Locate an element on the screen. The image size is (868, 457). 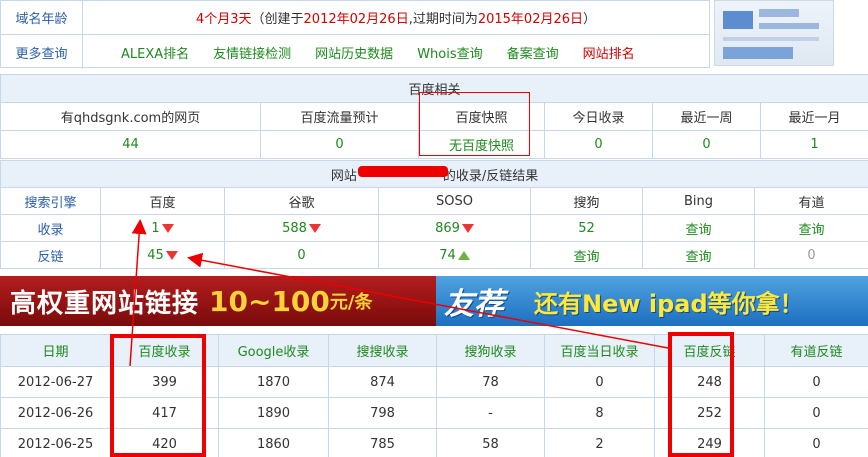
soso-backlink-cell: 74 is located at coordinates (454, 255).